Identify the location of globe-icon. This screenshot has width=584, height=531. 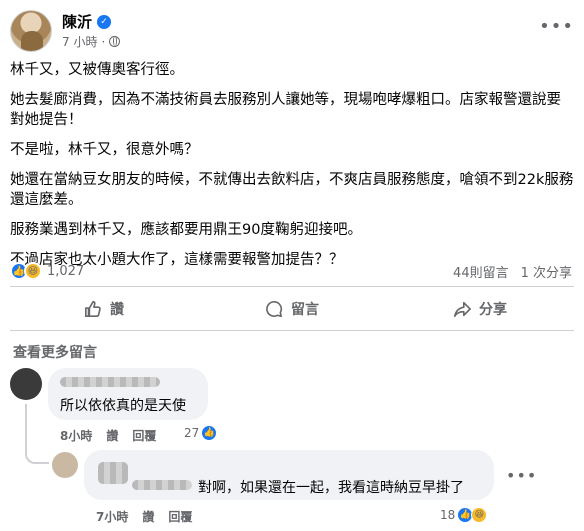
(115, 41).